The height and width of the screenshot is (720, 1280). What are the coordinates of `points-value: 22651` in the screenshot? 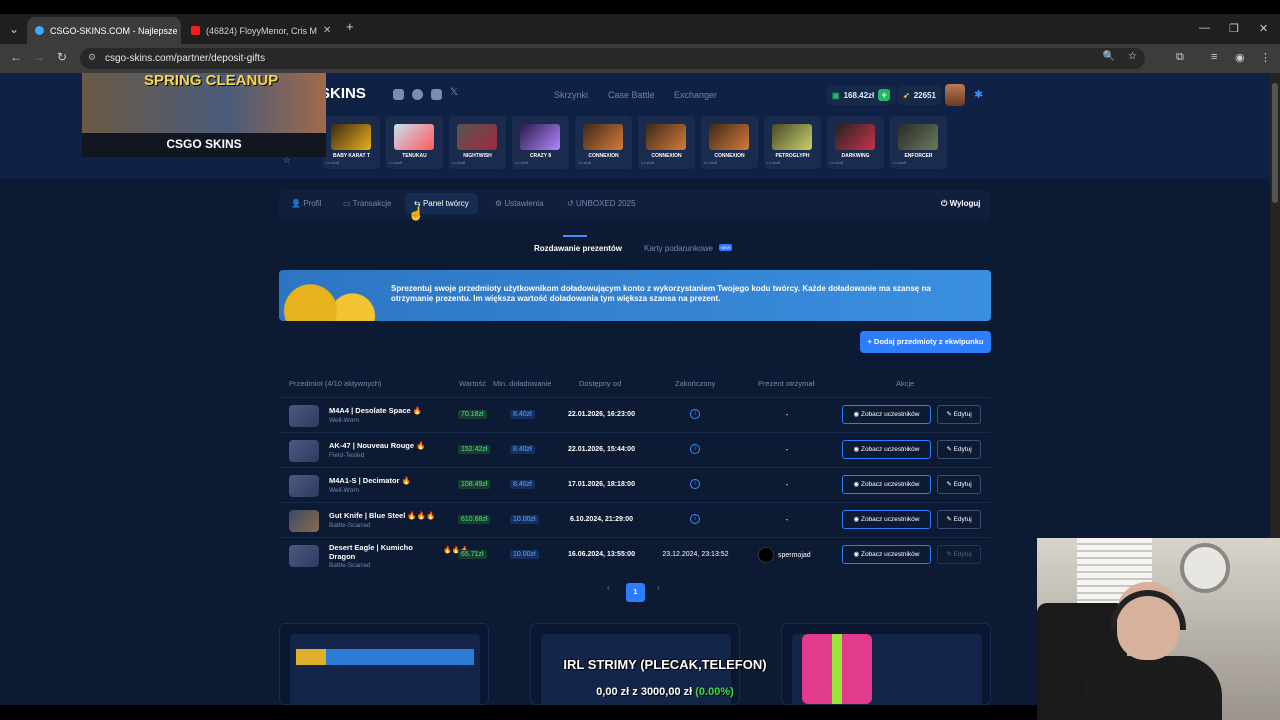 It's located at (924, 95).